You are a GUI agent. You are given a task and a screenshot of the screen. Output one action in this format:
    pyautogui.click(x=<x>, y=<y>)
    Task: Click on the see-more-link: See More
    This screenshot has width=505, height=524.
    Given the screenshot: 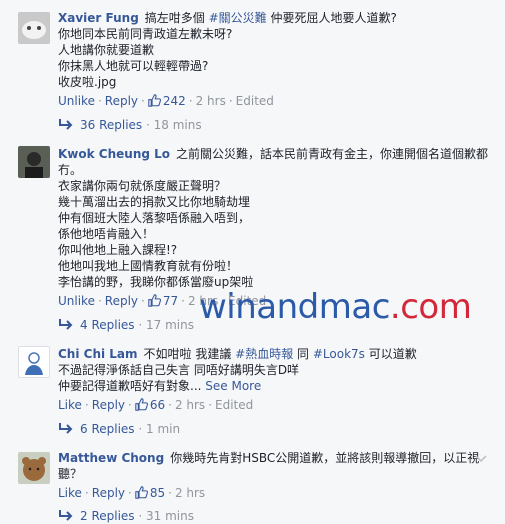 What is the action you would take?
    pyautogui.click(x=233, y=386)
    